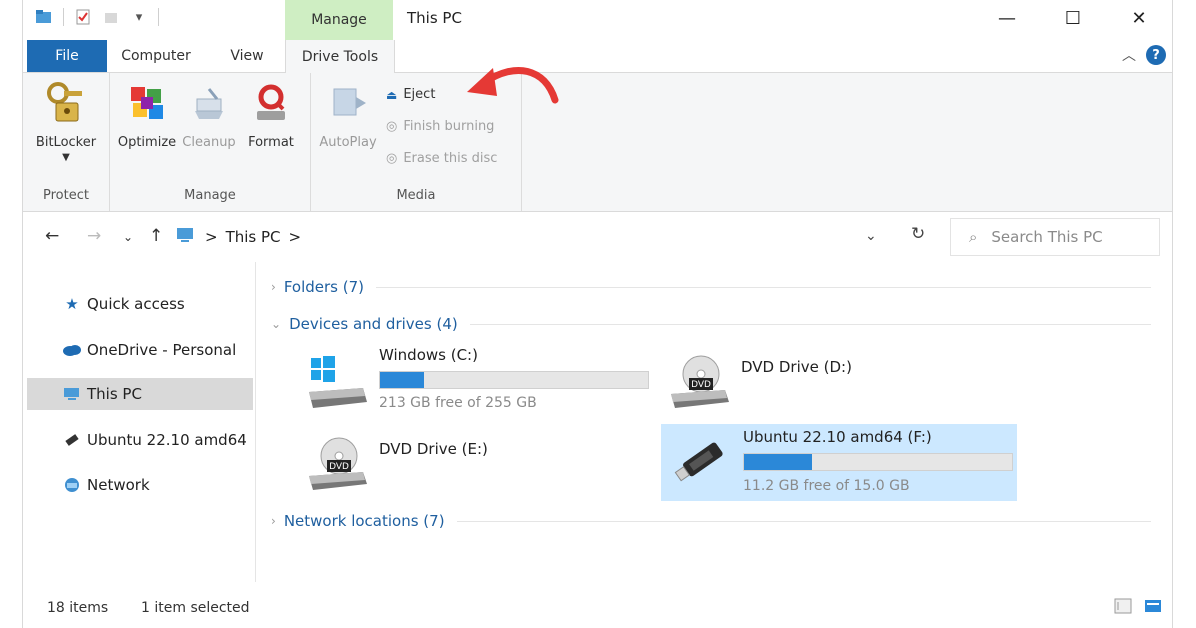 This screenshot has width=1196, height=628. Describe the element at coordinates (72, 350) in the screenshot. I see `cloud-icon` at that location.